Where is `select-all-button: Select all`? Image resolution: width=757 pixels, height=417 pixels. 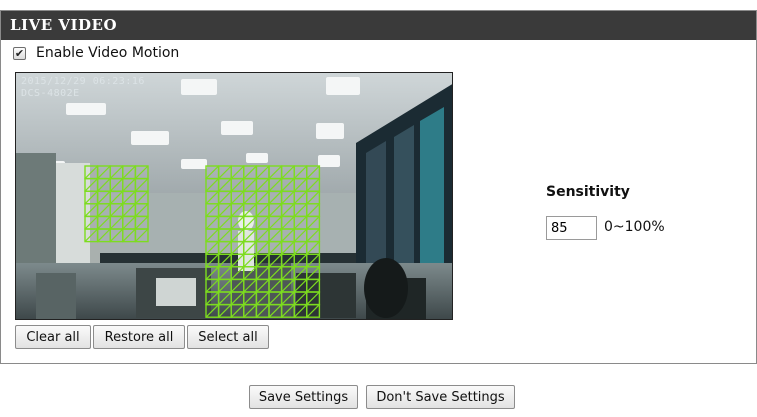
select-all-button: Select all is located at coordinates (228, 337).